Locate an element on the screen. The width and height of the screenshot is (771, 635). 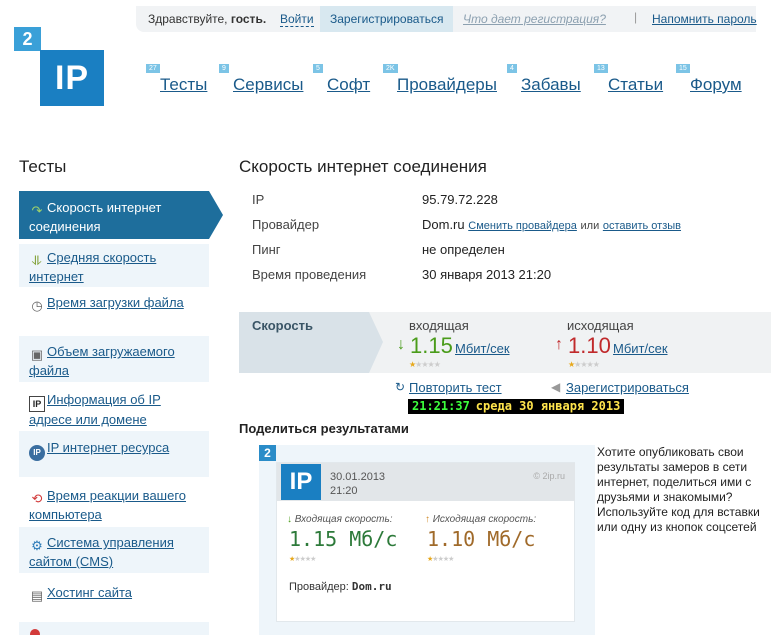
sidebar-item-partial is located at coordinates (114, 628).